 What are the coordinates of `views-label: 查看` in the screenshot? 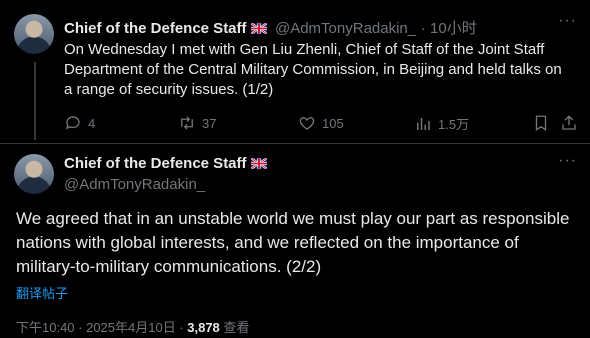 It's located at (234, 327).